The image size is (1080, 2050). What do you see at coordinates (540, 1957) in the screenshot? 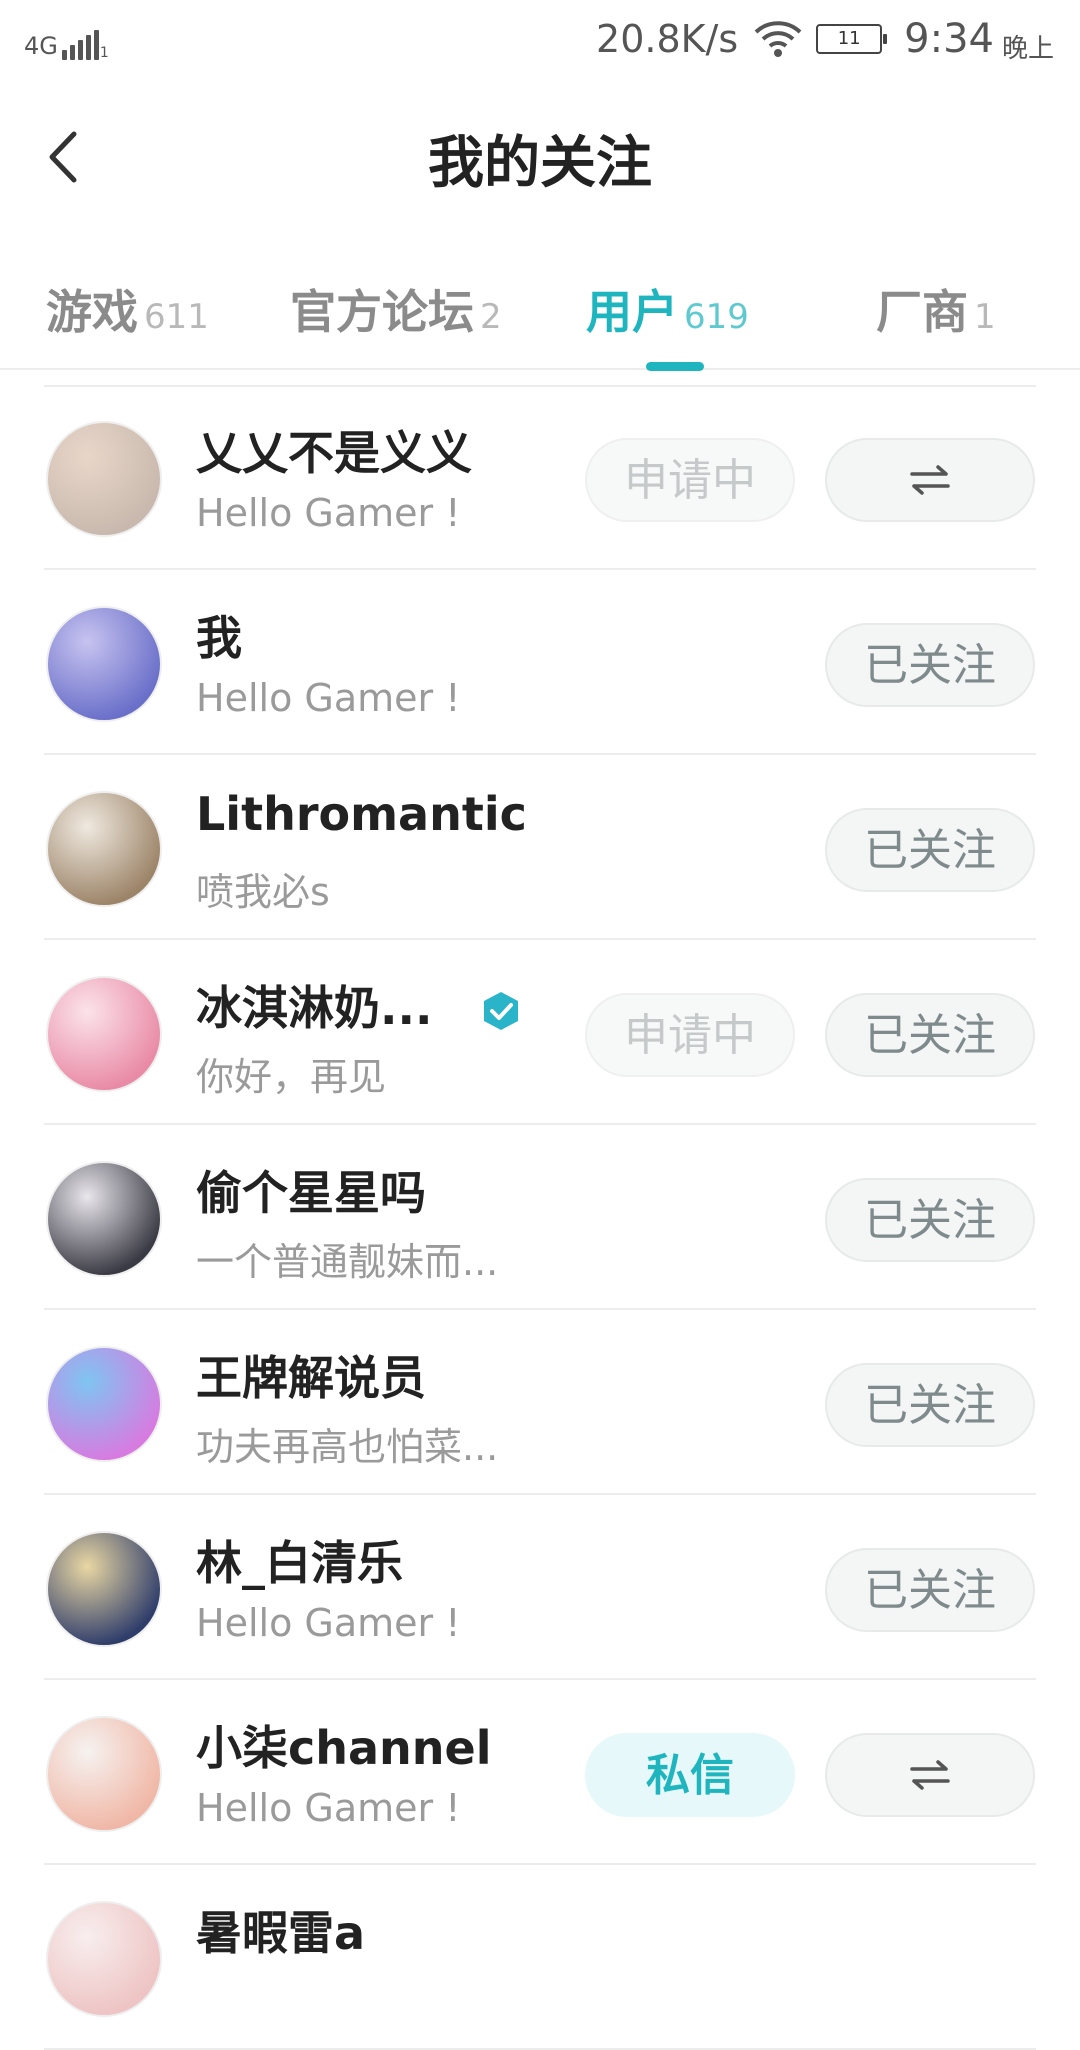
I see `user-row: 暑暇雷a` at bounding box center [540, 1957].